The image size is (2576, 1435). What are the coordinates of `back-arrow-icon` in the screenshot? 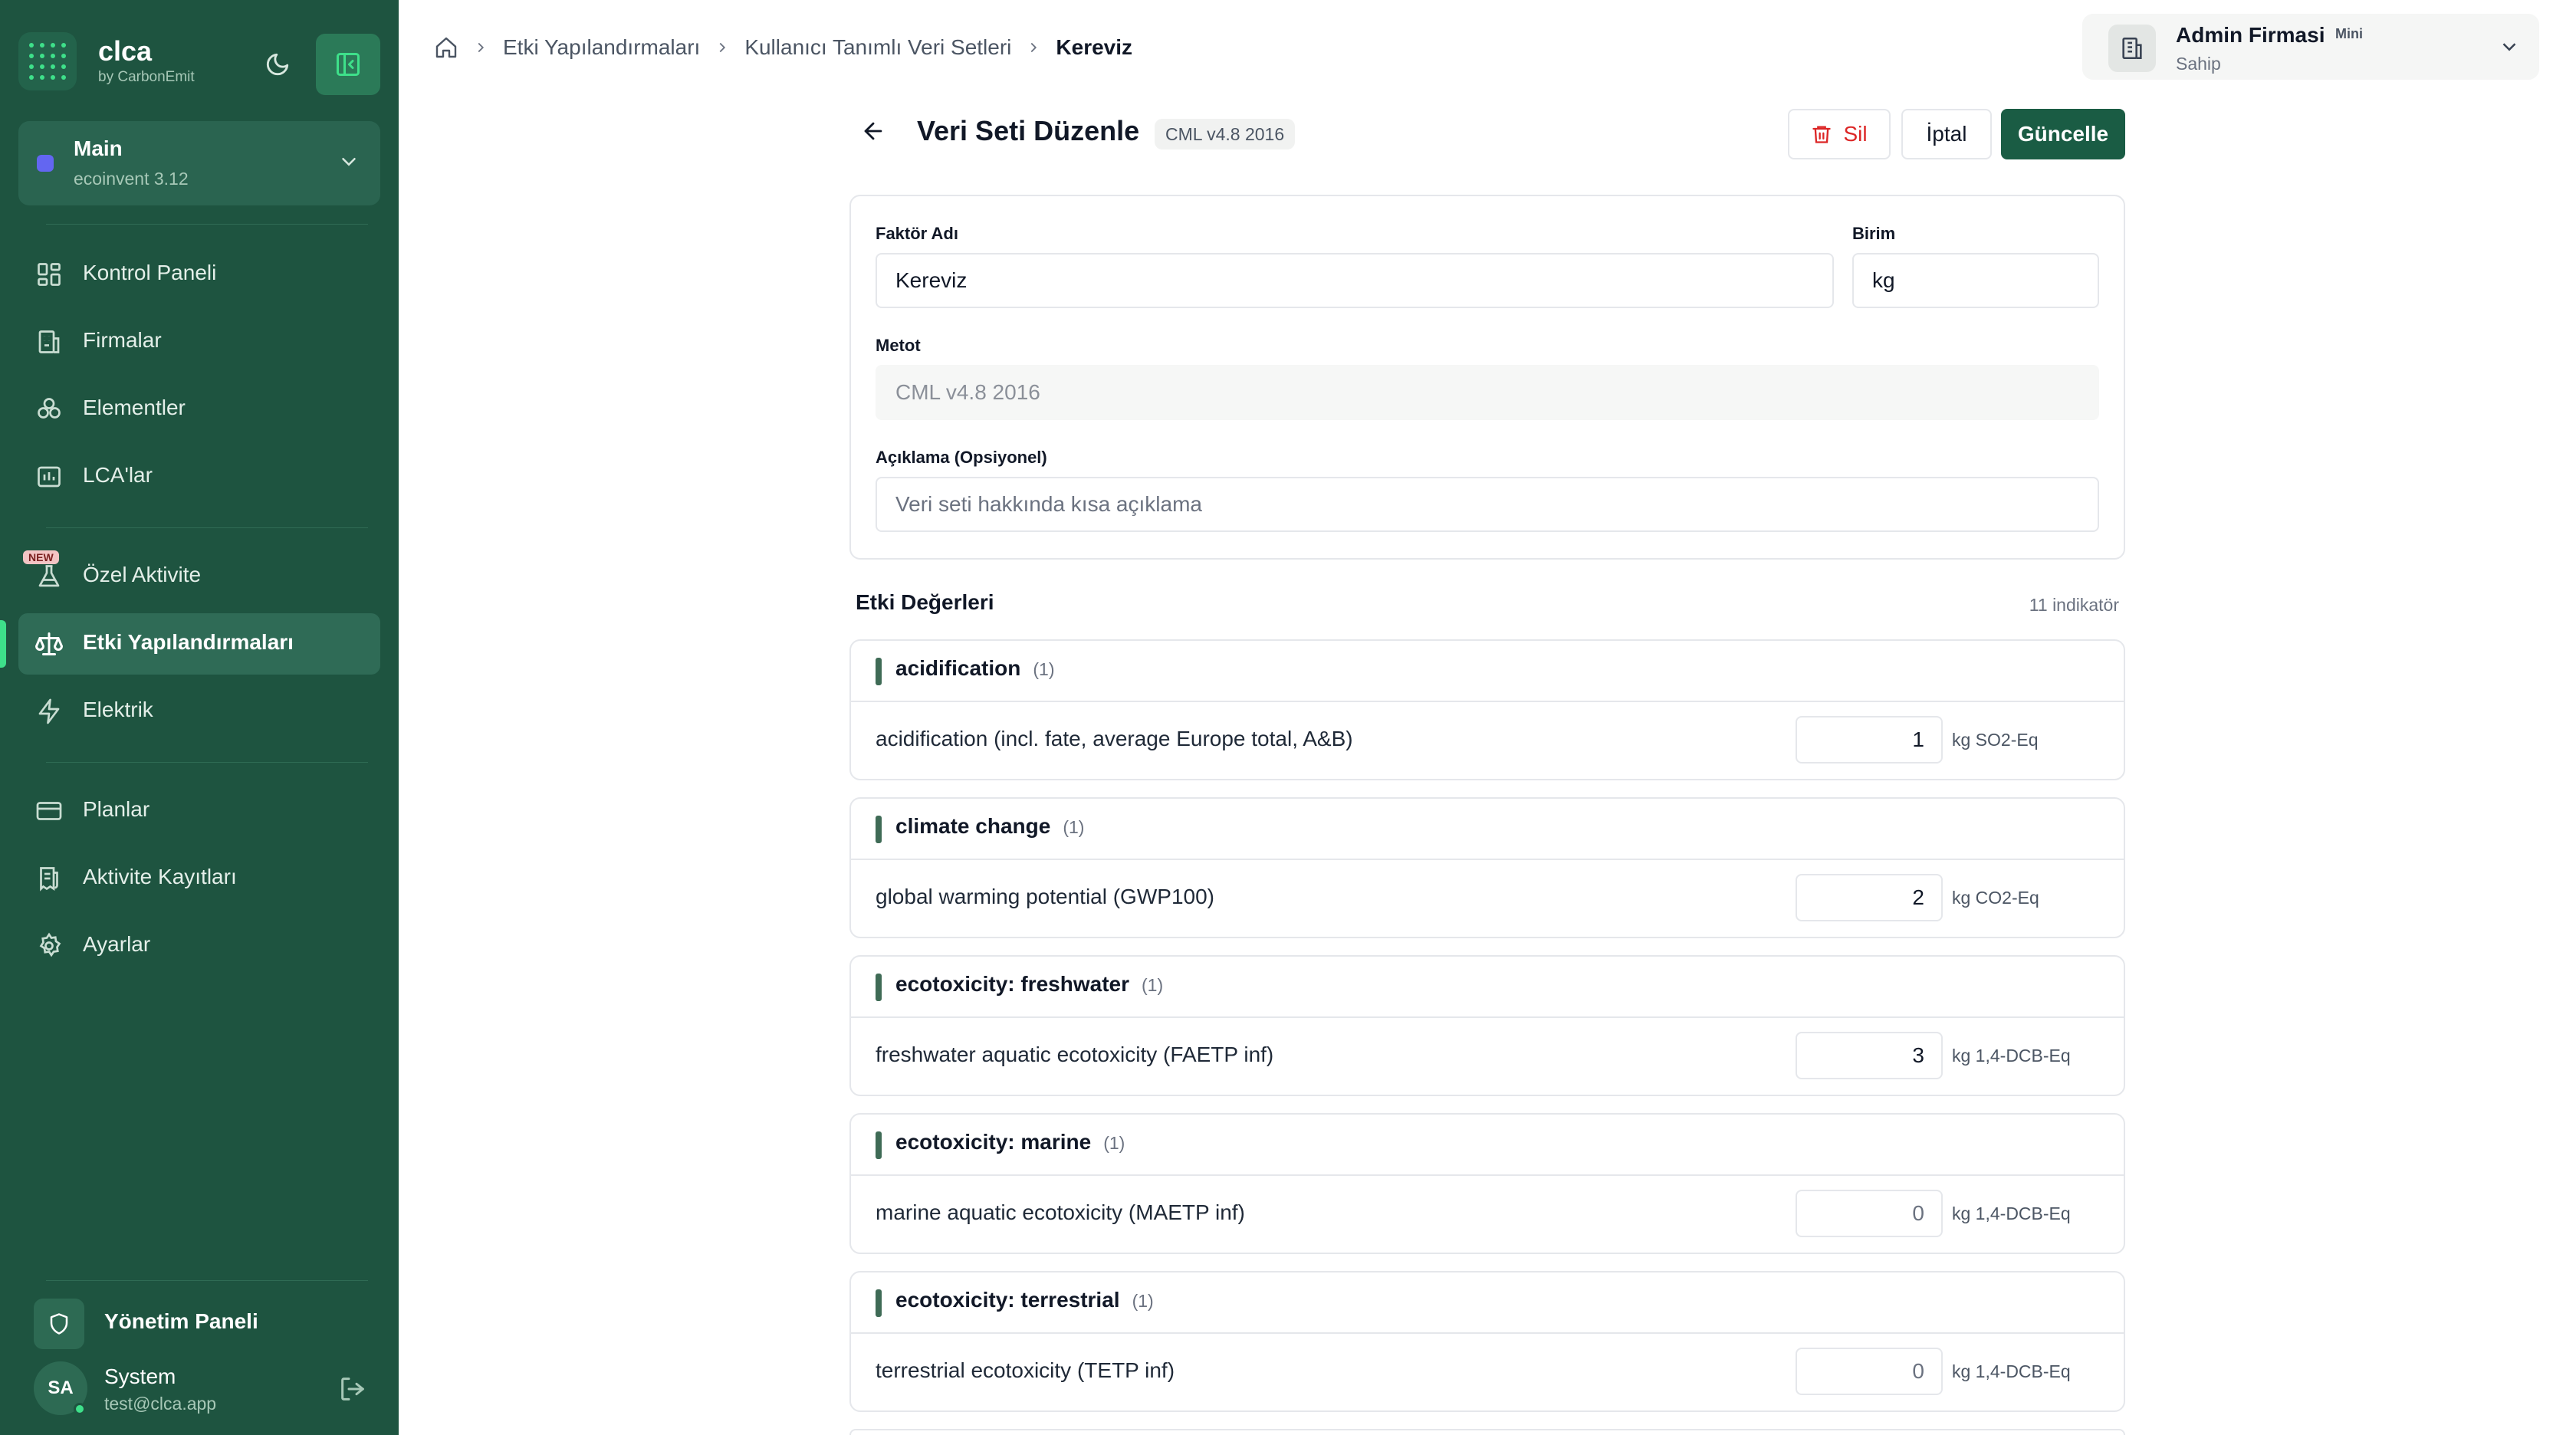 It's located at (873, 131).